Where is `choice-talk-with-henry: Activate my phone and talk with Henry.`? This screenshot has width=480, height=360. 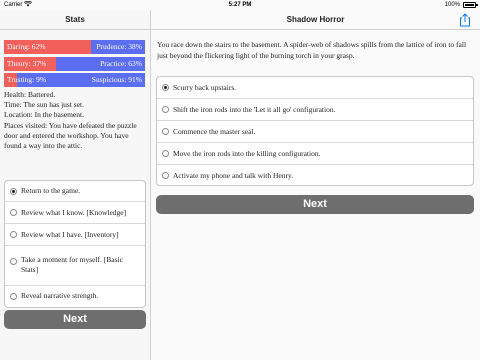
choice-talk-with-henry: Activate my phone and talk with Henry. is located at coordinates (315, 176).